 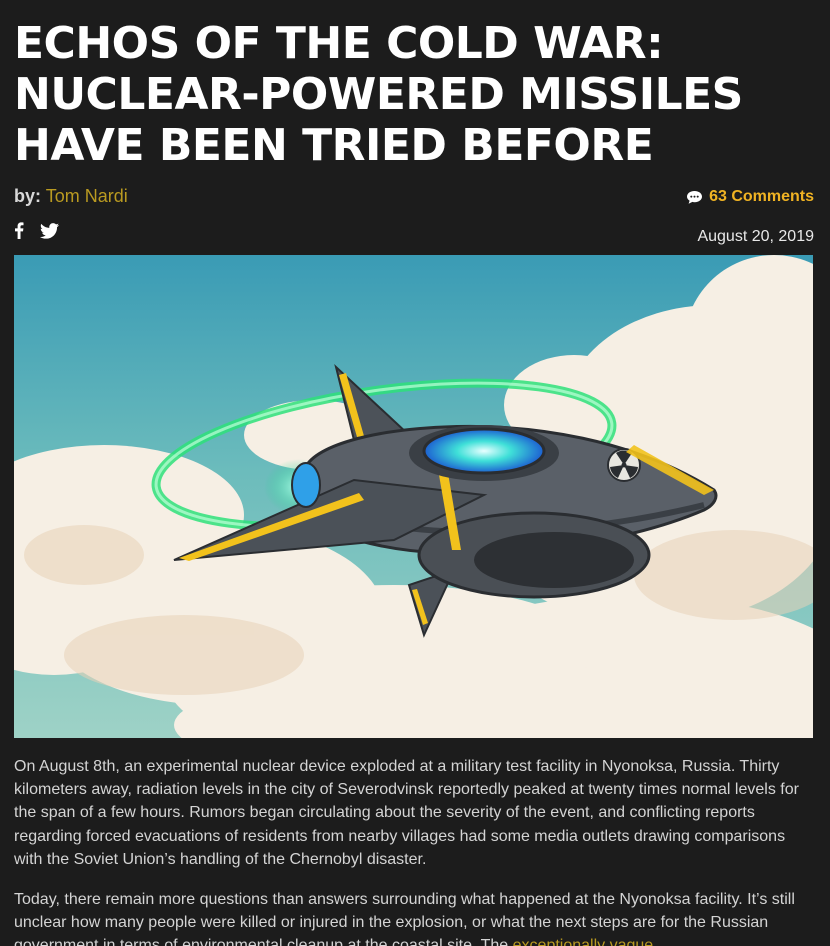 I want to click on author-link: Tom Nardi, so click(x=87, y=196).